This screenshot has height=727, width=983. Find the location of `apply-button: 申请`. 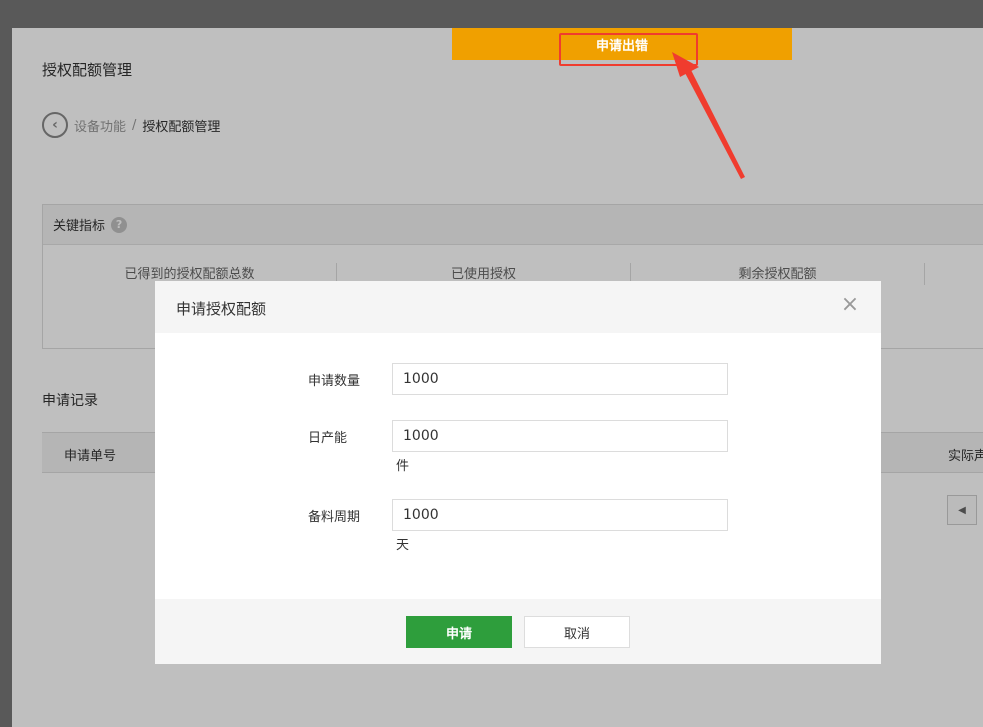

apply-button: 申请 is located at coordinates (459, 632).